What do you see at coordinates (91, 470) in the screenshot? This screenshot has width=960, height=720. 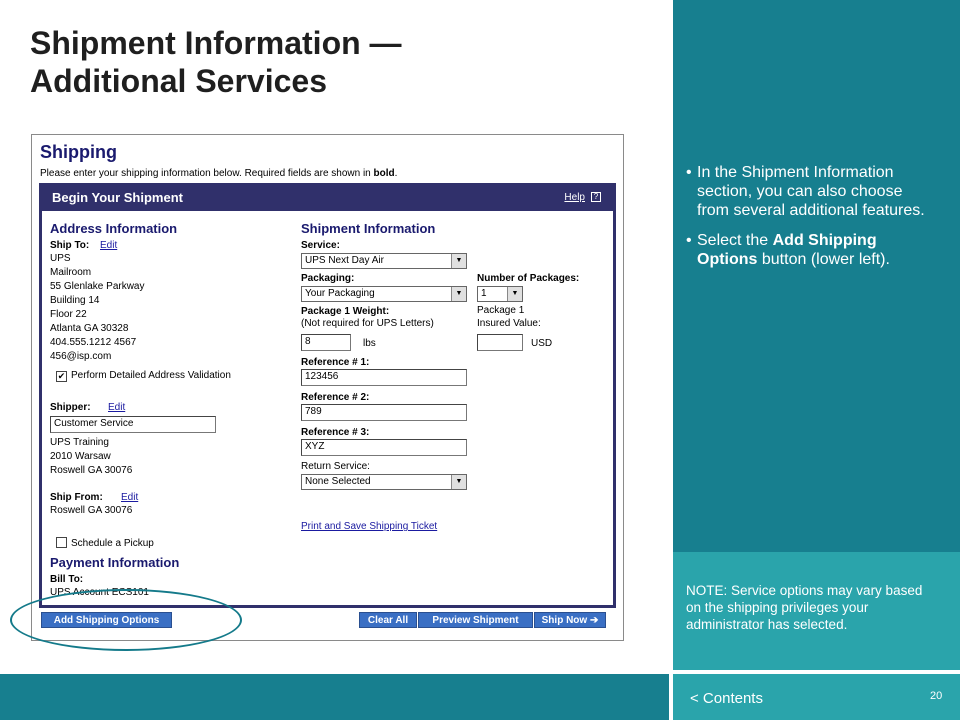 I see `address-line: Roswell GA 30076` at bounding box center [91, 470].